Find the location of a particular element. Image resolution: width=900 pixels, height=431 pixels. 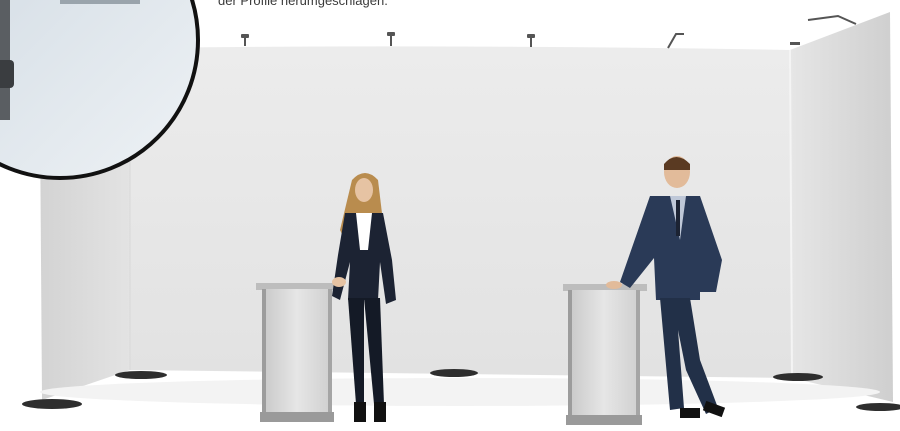

counter-left is located at coordinates (296, 352).